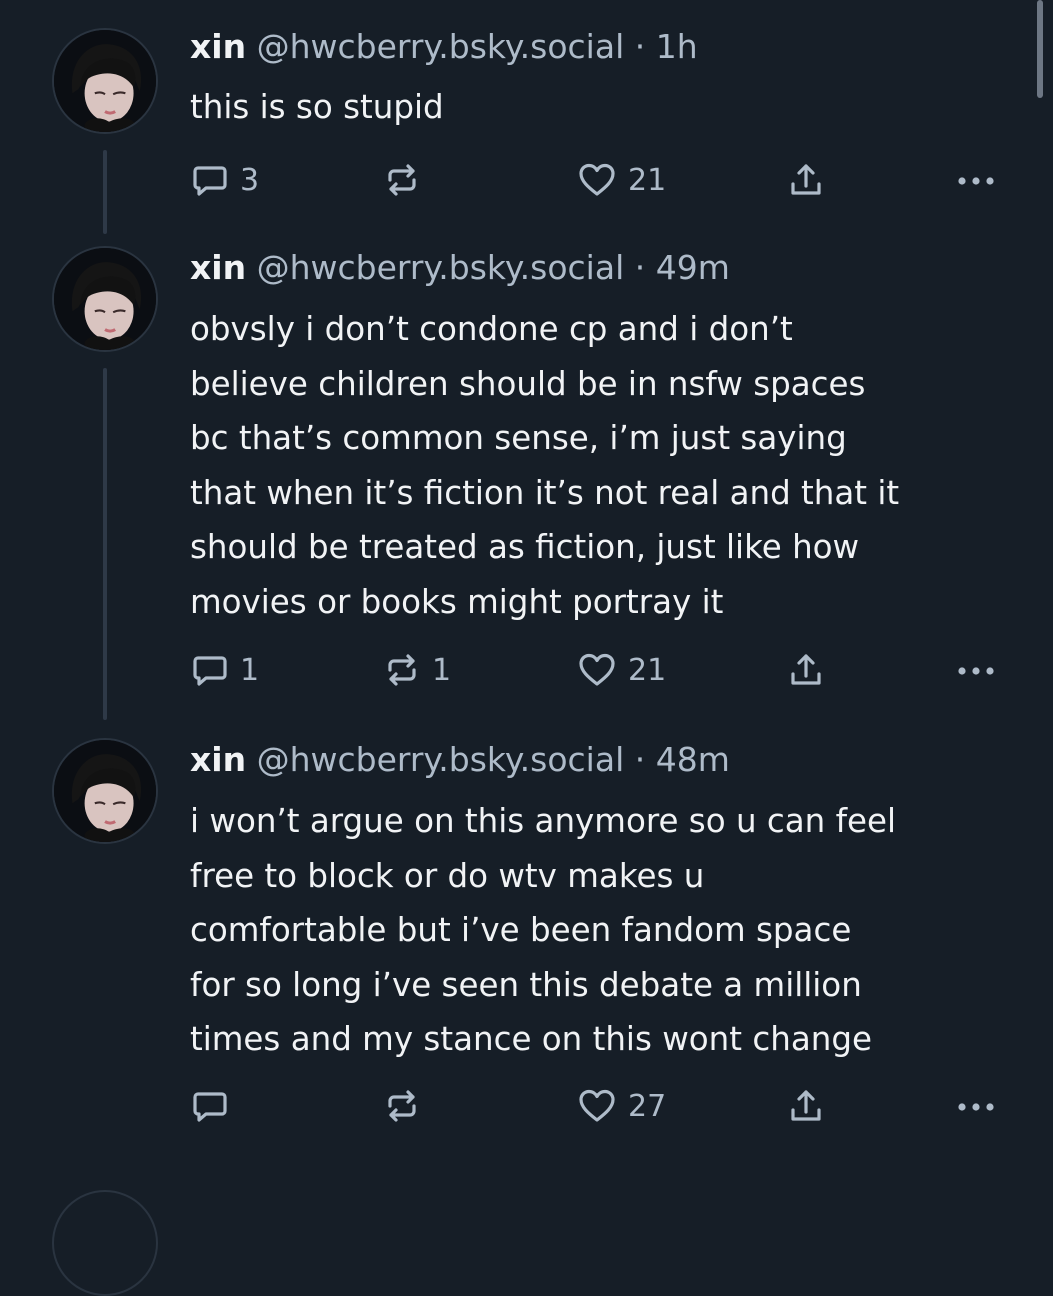 The width and height of the screenshot is (1053, 1296). I want to click on text-line: movies or books might portray it, so click(457, 601).